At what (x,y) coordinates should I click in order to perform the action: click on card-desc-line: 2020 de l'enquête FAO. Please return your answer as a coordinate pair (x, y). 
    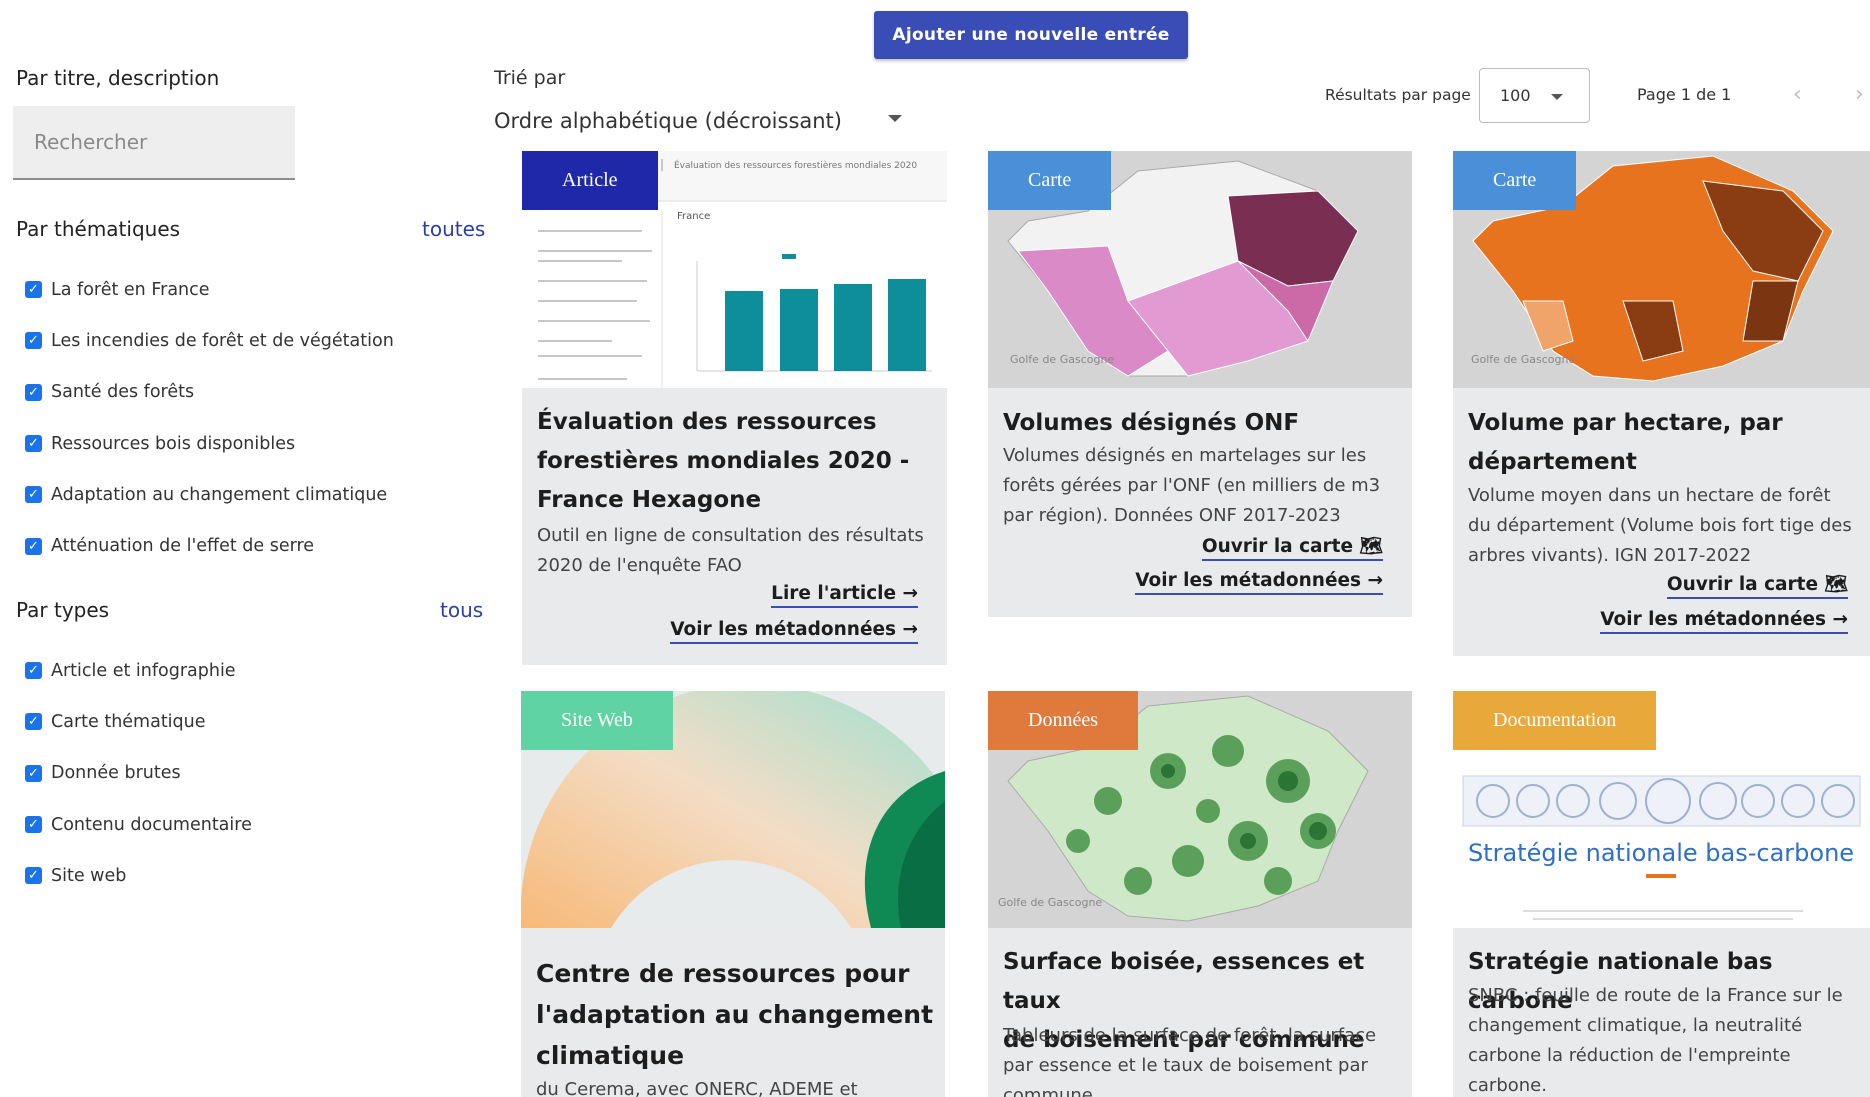
    Looking at the image, I should click on (639, 565).